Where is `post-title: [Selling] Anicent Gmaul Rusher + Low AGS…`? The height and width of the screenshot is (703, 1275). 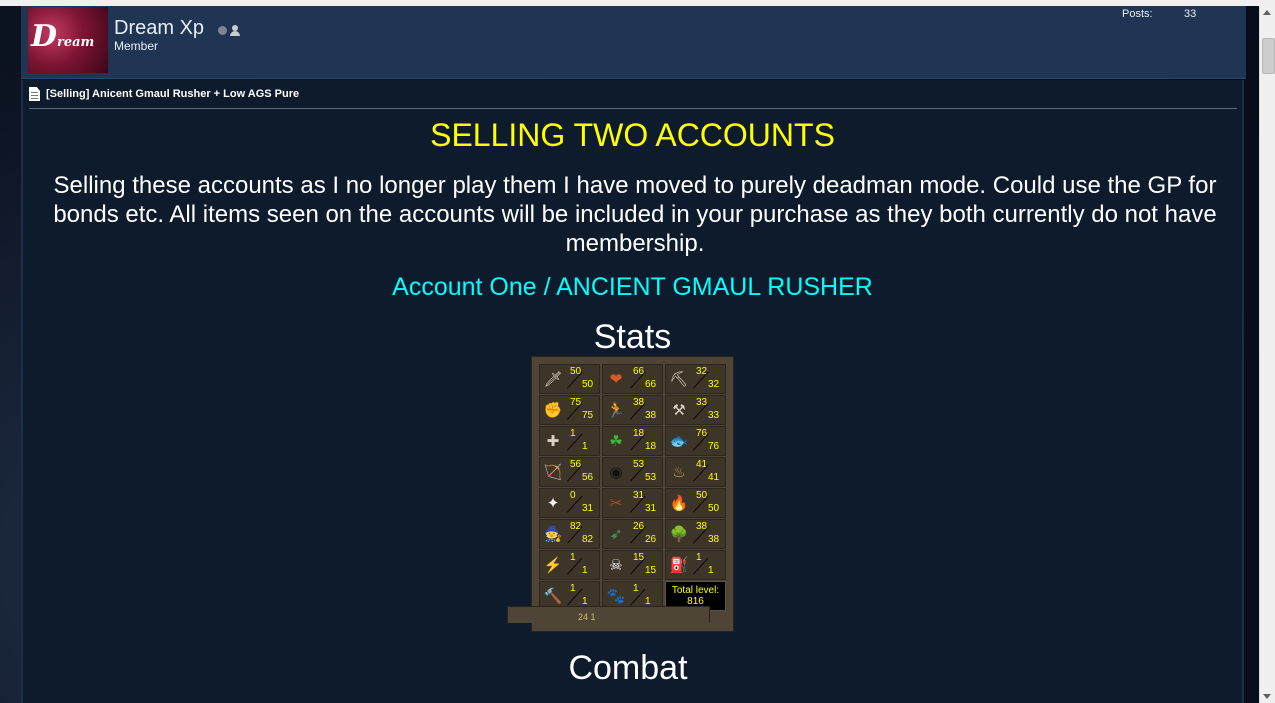 post-title: [Selling] Anicent Gmaul Rusher + Low AGS… is located at coordinates (173, 94).